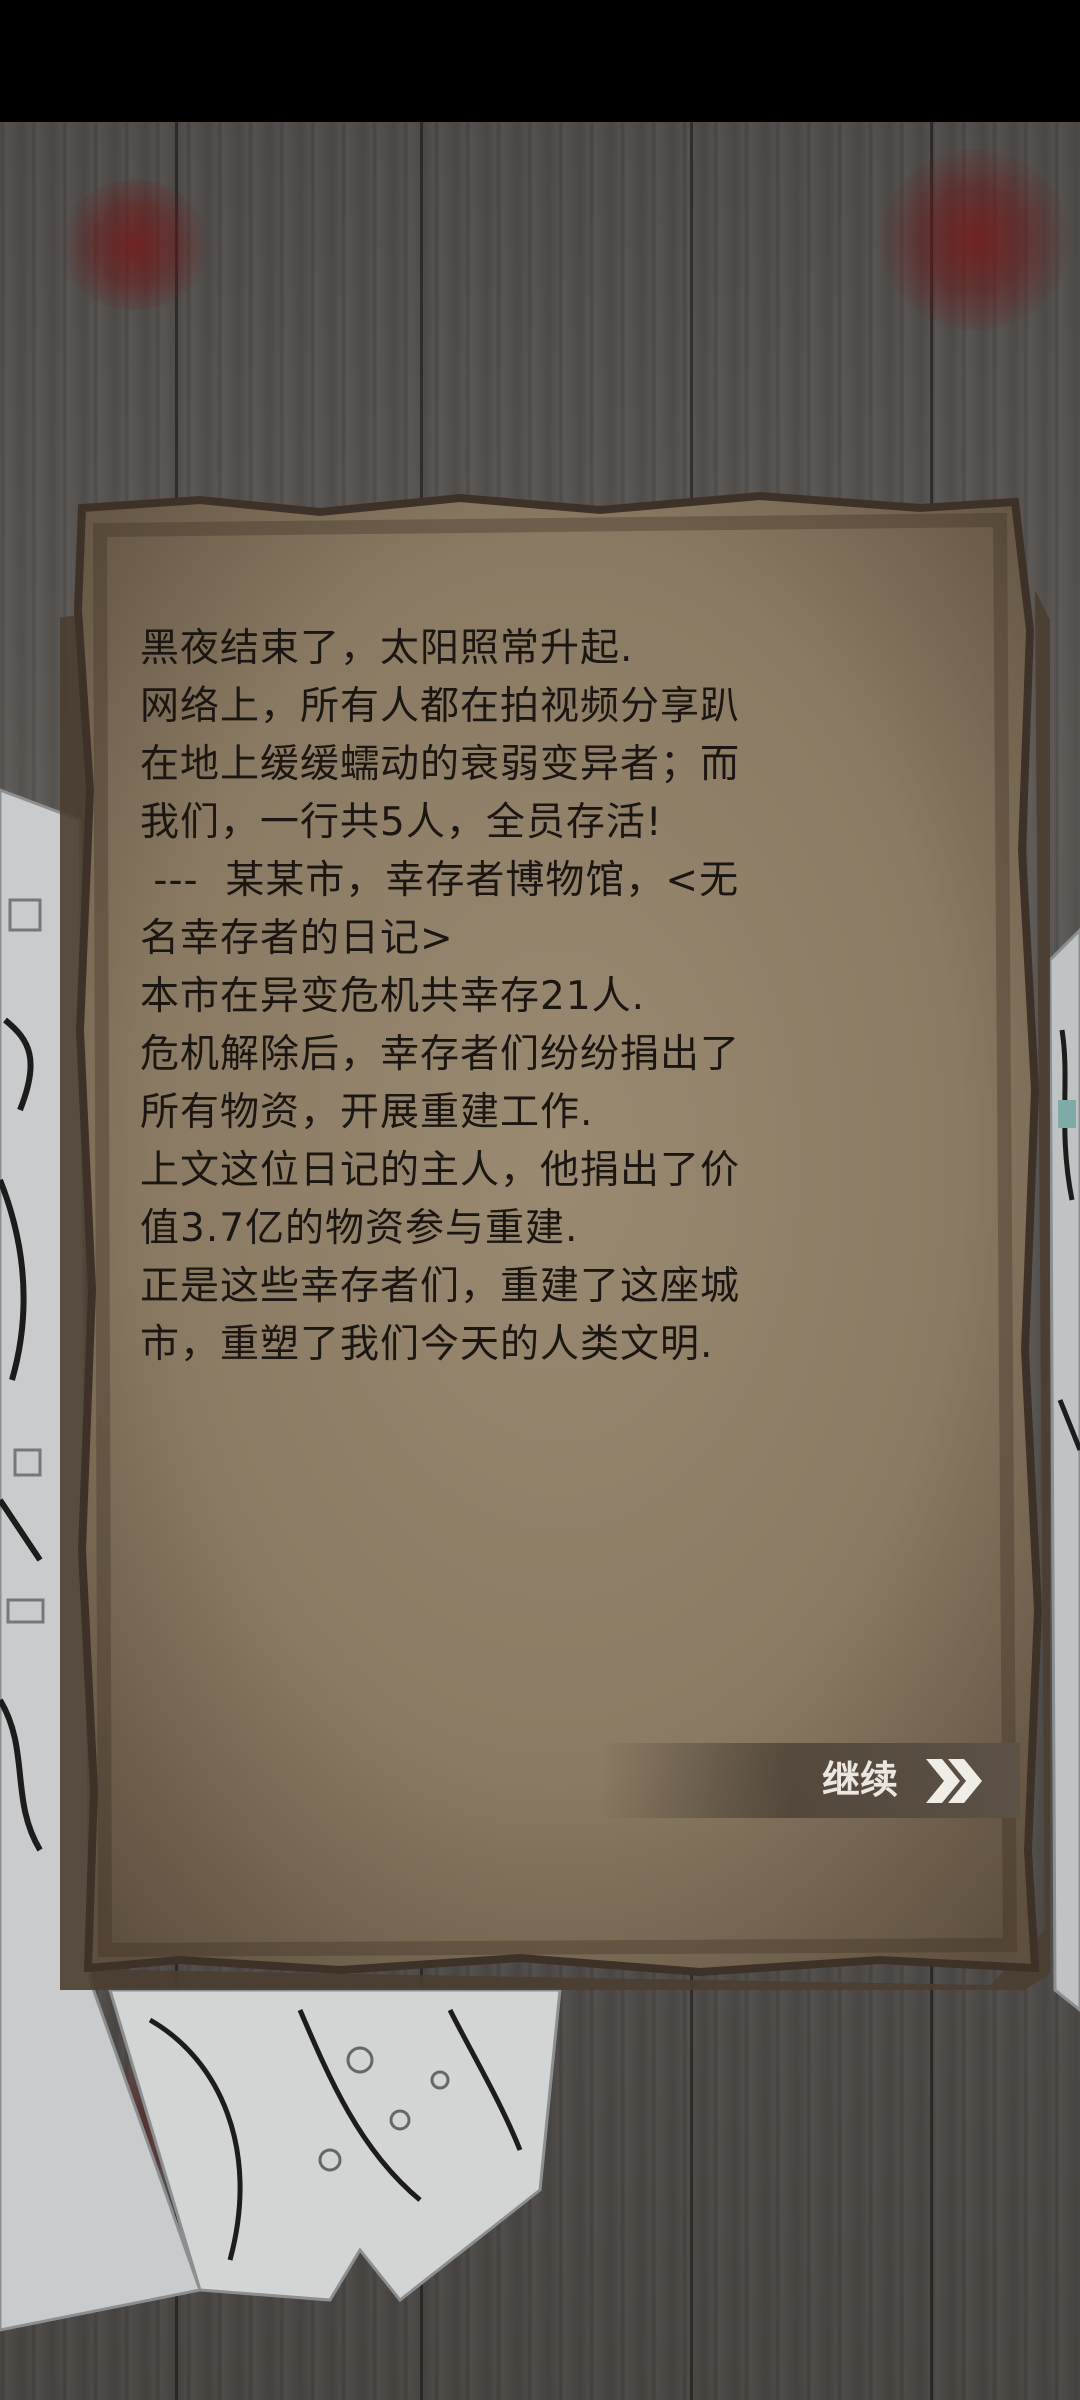 The height and width of the screenshot is (2400, 1080). What do you see at coordinates (387, 648) in the screenshot?
I see `diary-line: 黑夜结束了，太阳照常升起.` at bounding box center [387, 648].